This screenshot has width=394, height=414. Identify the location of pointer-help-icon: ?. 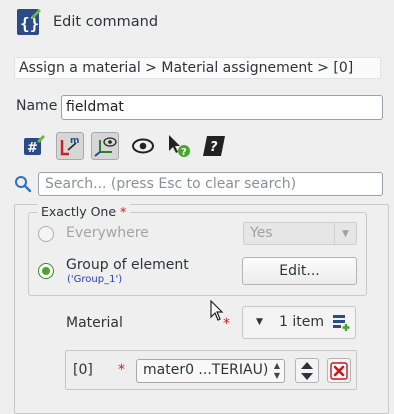
(178, 146).